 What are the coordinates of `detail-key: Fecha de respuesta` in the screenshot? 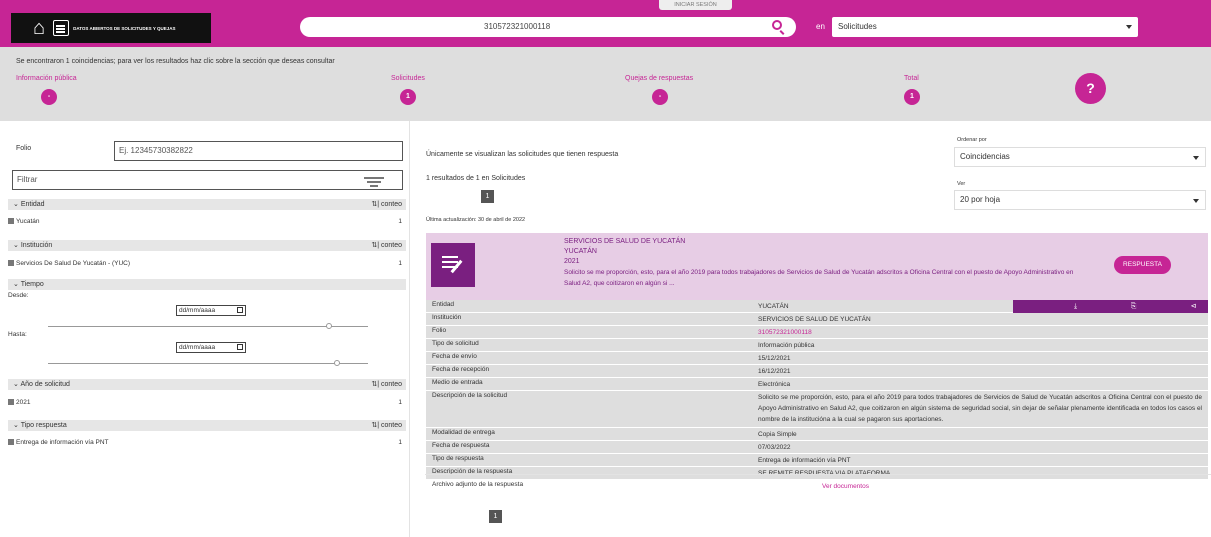 It's located at (461, 445).